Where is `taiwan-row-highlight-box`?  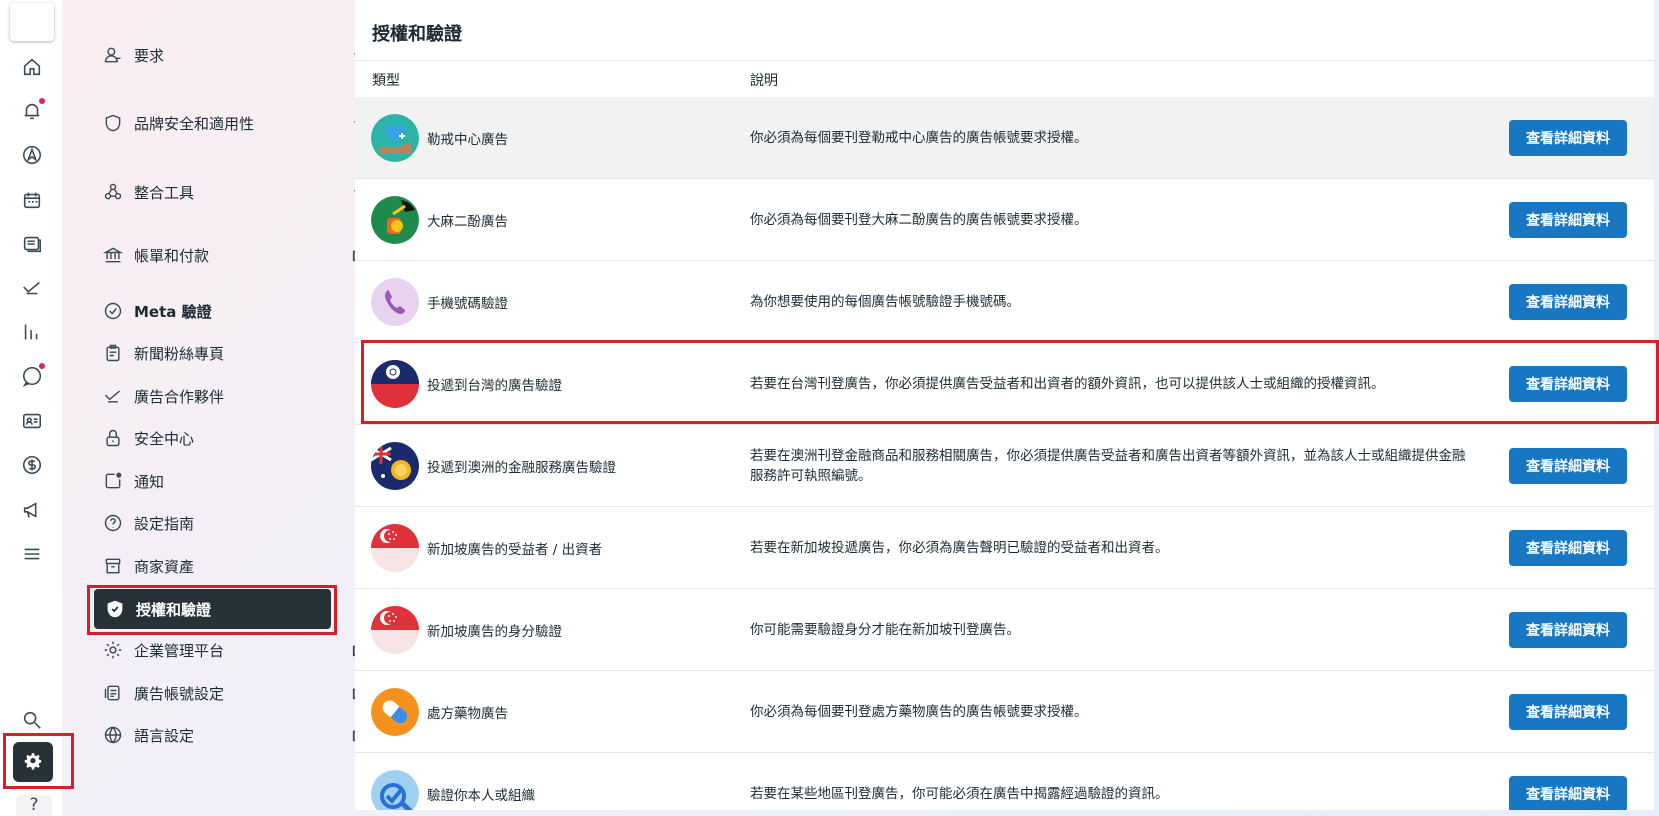
taiwan-row-highlight-box is located at coordinates (1010, 382).